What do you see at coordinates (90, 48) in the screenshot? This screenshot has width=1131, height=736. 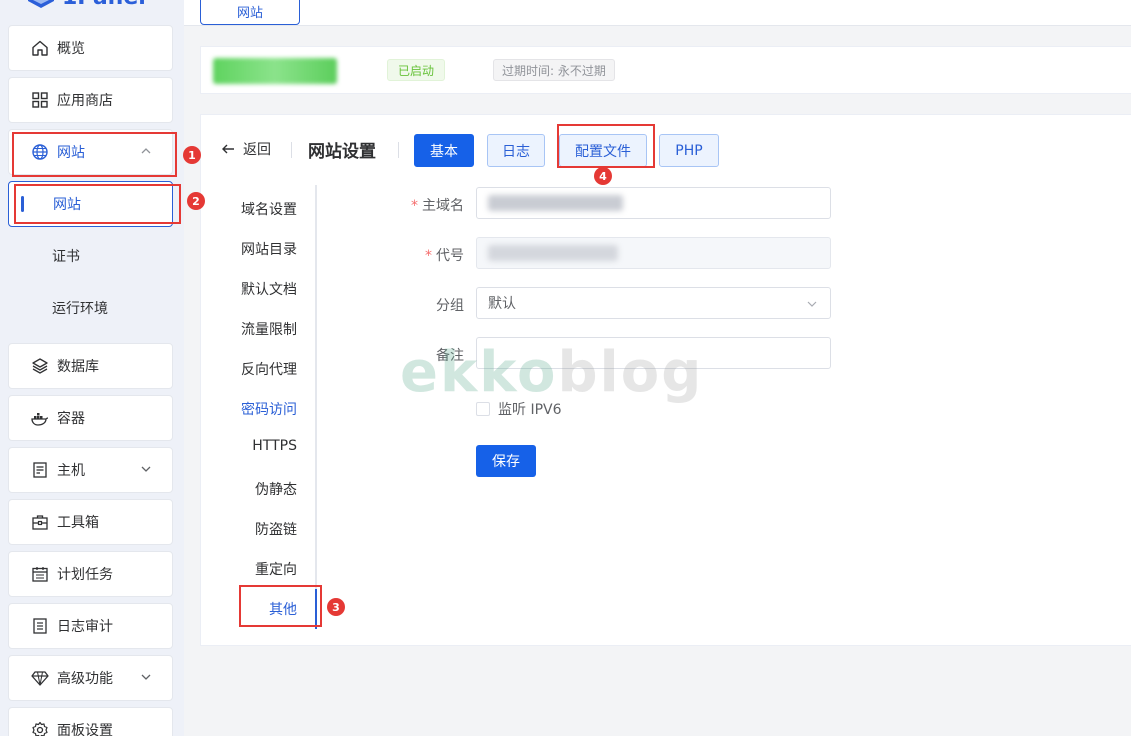 I see `sidebar-item-overview: 概览` at bounding box center [90, 48].